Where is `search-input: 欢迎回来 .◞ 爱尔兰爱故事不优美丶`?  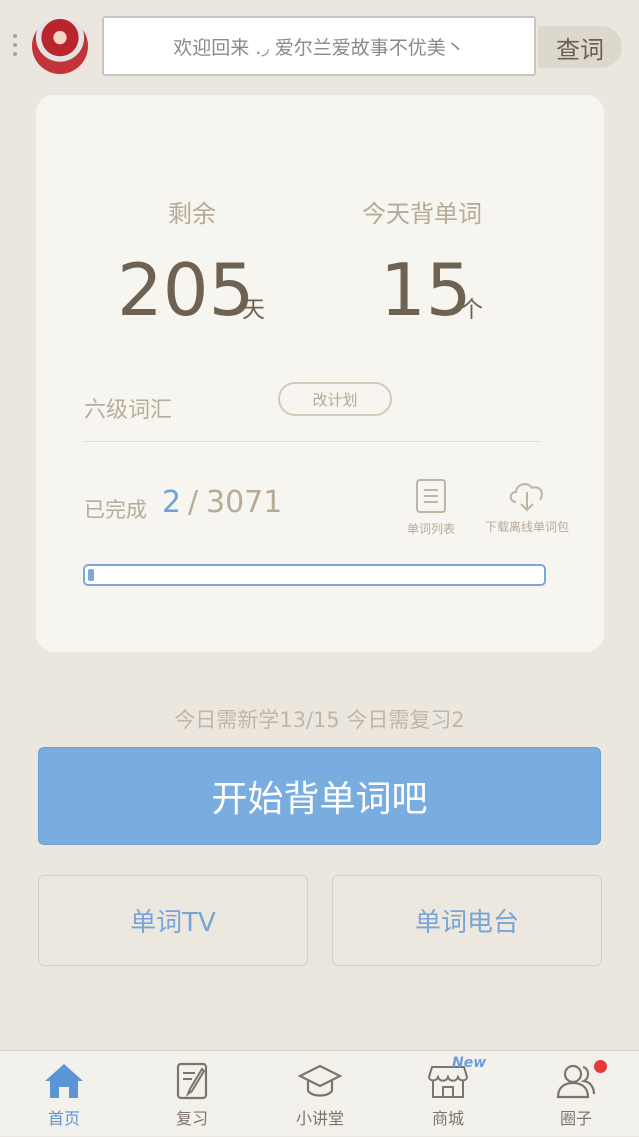
search-input: 欢迎回来 .◞ 爱尔兰爱故事不优美丶 is located at coordinates (319, 46).